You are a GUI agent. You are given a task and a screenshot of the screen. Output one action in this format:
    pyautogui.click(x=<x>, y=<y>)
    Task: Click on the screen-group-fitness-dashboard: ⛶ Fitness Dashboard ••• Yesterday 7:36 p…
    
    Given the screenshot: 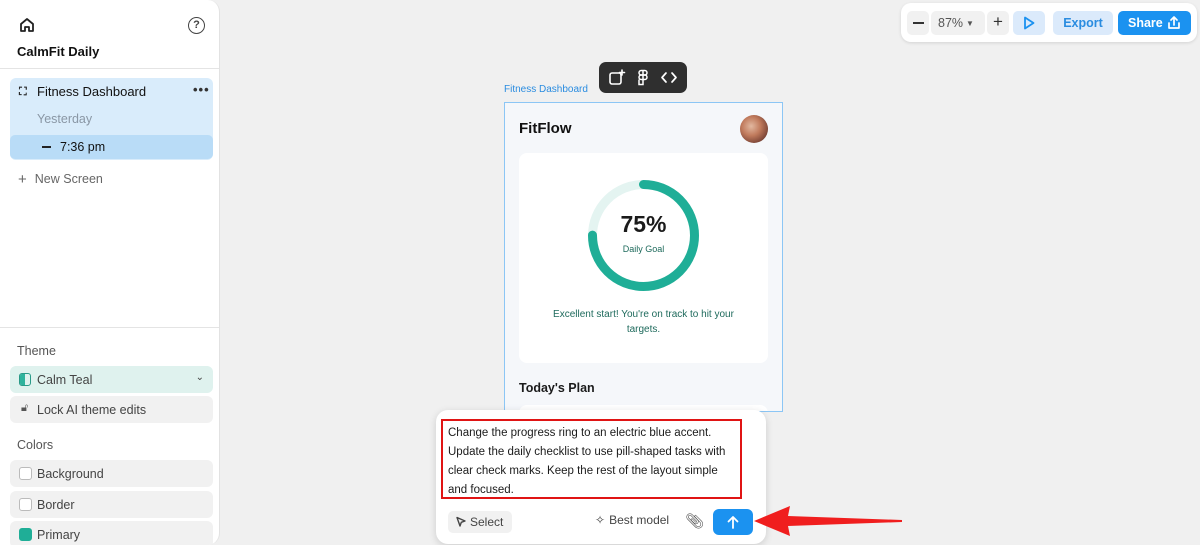 What is the action you would take?
    pyautogui.click(x=111, y=119)
    